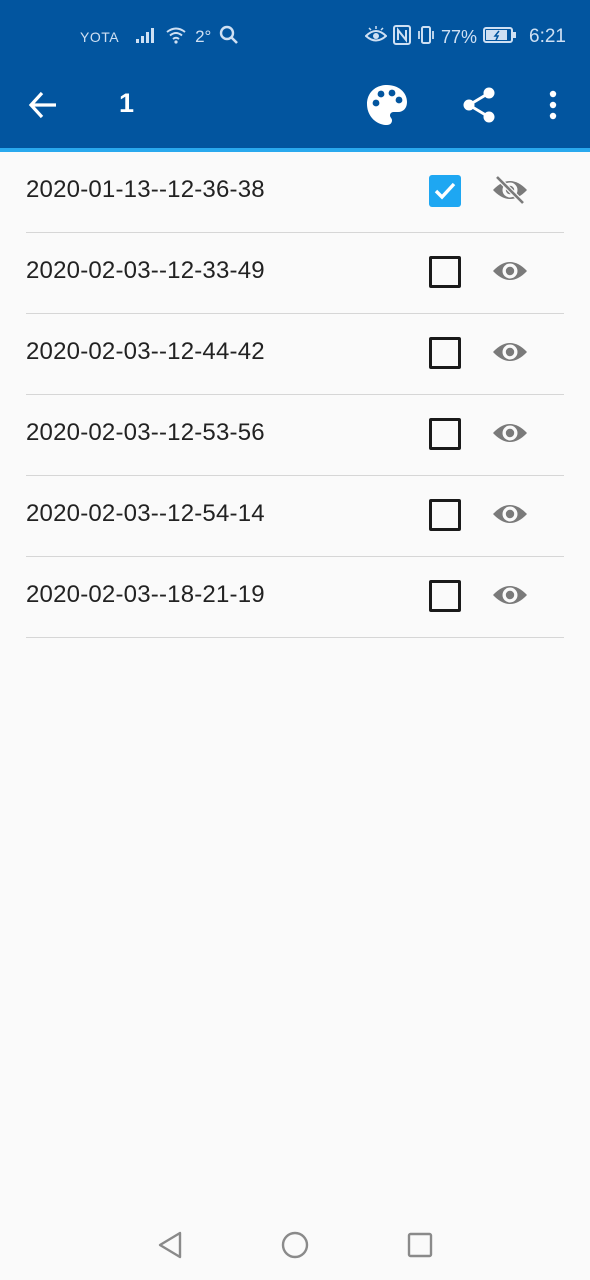 The image size is (590, 1280). I want to click on share-button, so click(479, 107).